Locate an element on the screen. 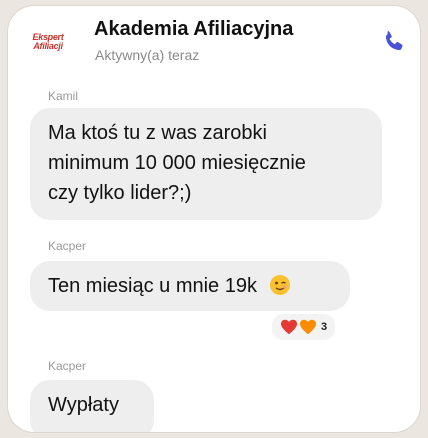  avatar: Ekspert Afiliacji is located at coordinates (48, 42).